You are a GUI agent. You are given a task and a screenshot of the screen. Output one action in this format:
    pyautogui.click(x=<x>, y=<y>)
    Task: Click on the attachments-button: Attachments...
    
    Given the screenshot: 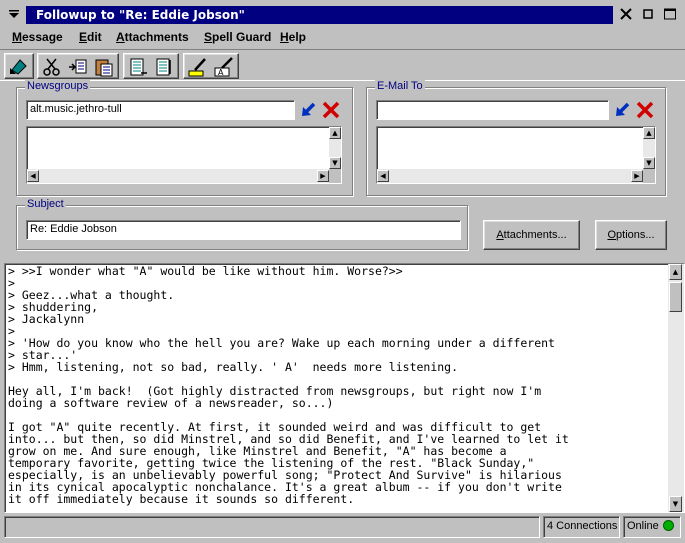 What is the action you would take?
    pyautogui.click(x=531, y=235)
    